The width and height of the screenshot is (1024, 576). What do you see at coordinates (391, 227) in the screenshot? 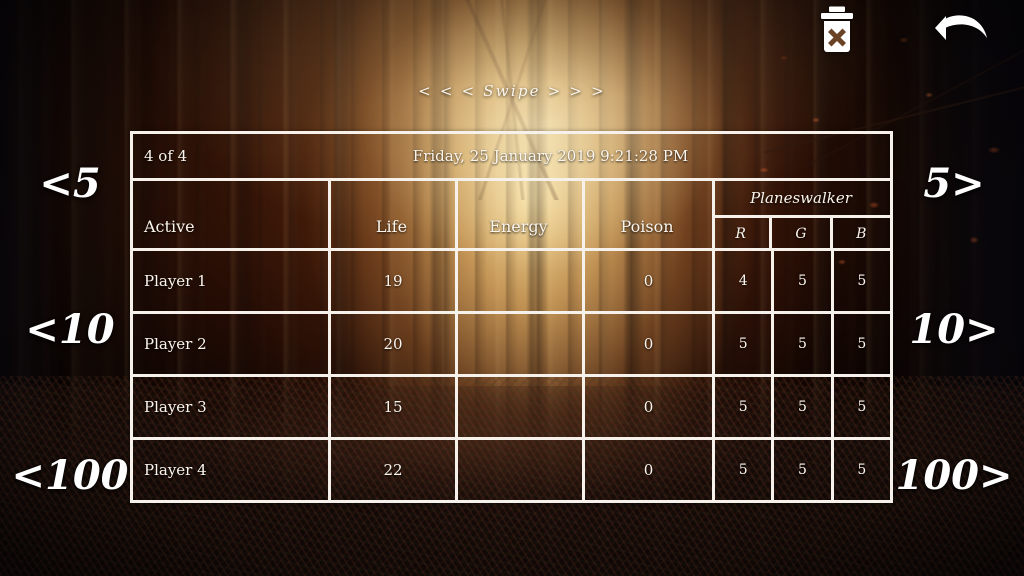
I see `column-header-life: Life` at bounding box center [391, 227].